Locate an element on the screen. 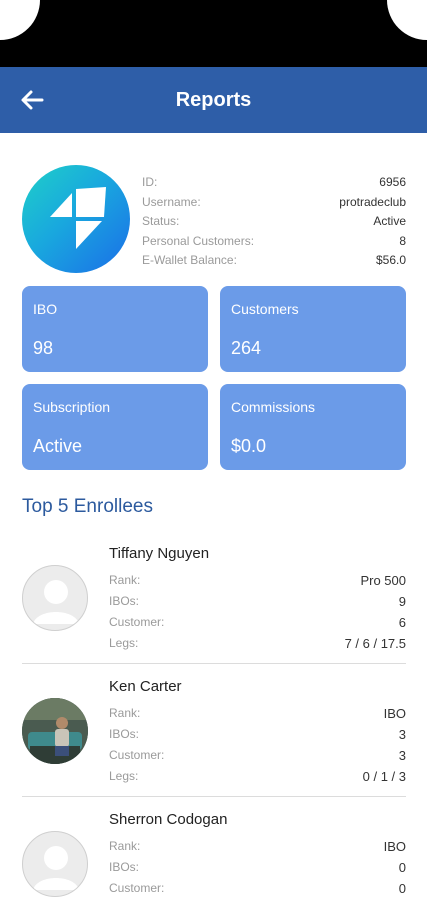 The width and height of the screenshot is (427, 900). subscription-card-label: Subscription is located at coordinates (72, 407).